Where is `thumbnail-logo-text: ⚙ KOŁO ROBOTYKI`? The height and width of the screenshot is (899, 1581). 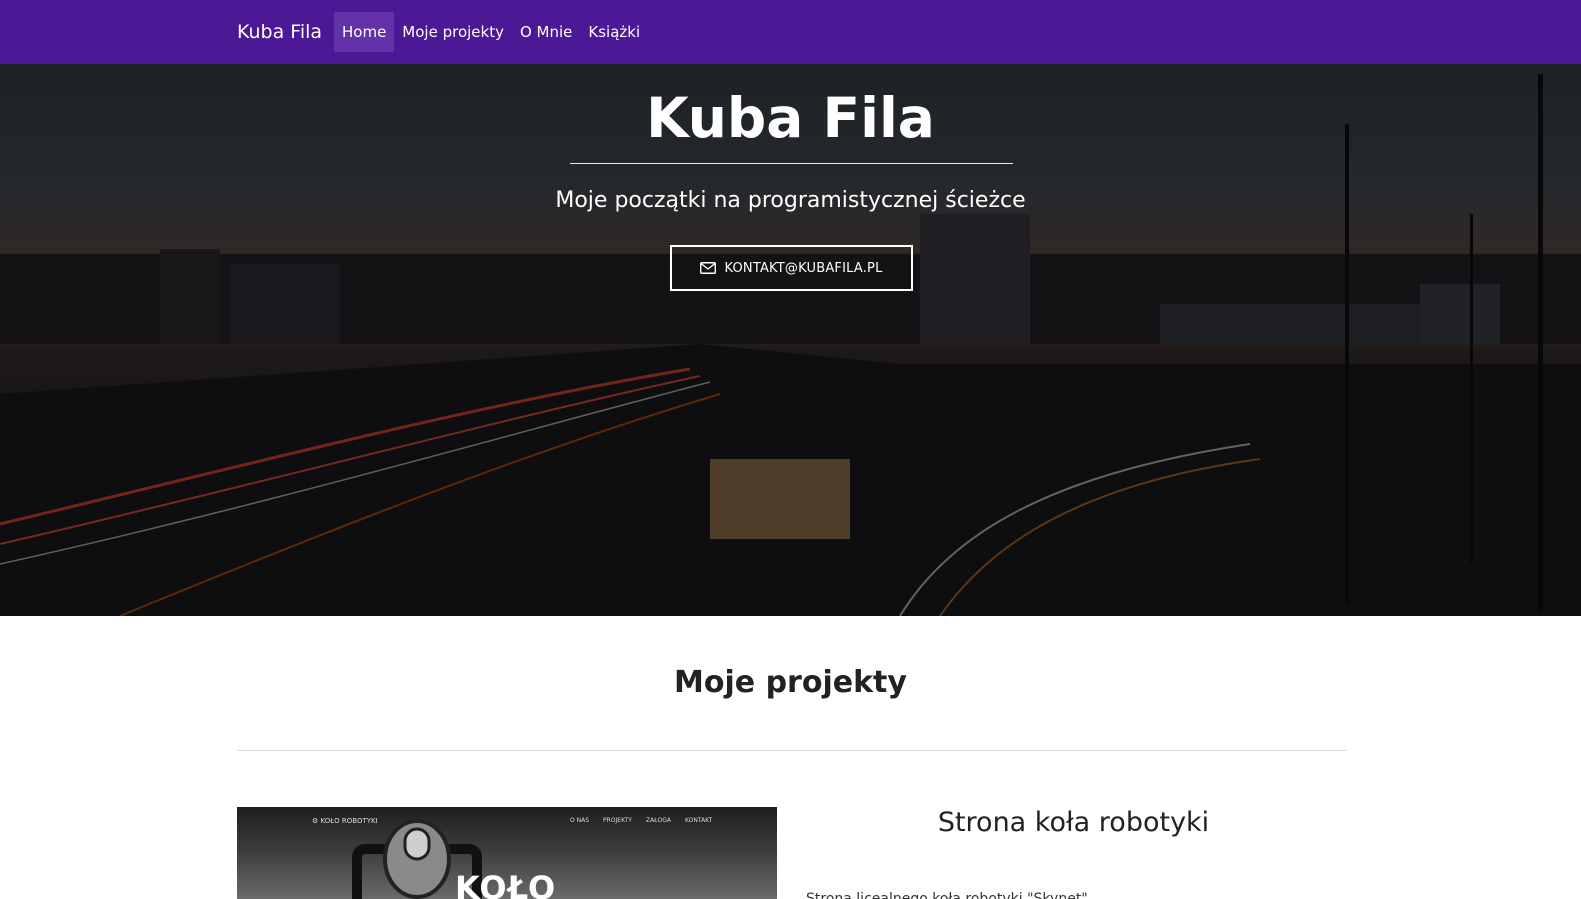 thumbnail-logo-text: ⚙ KOŁO ROBOTYKI is located at coordinates (345, 821).